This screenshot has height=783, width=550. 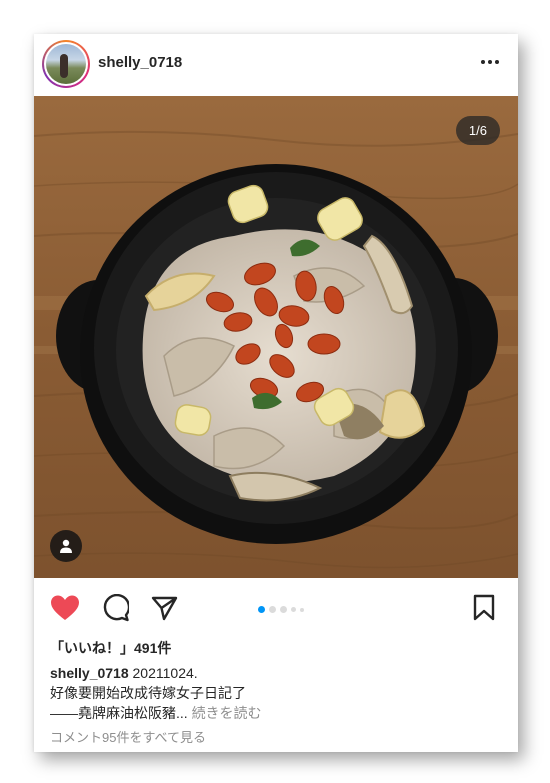 I want to click on avatar, so click(x=66, y=64).